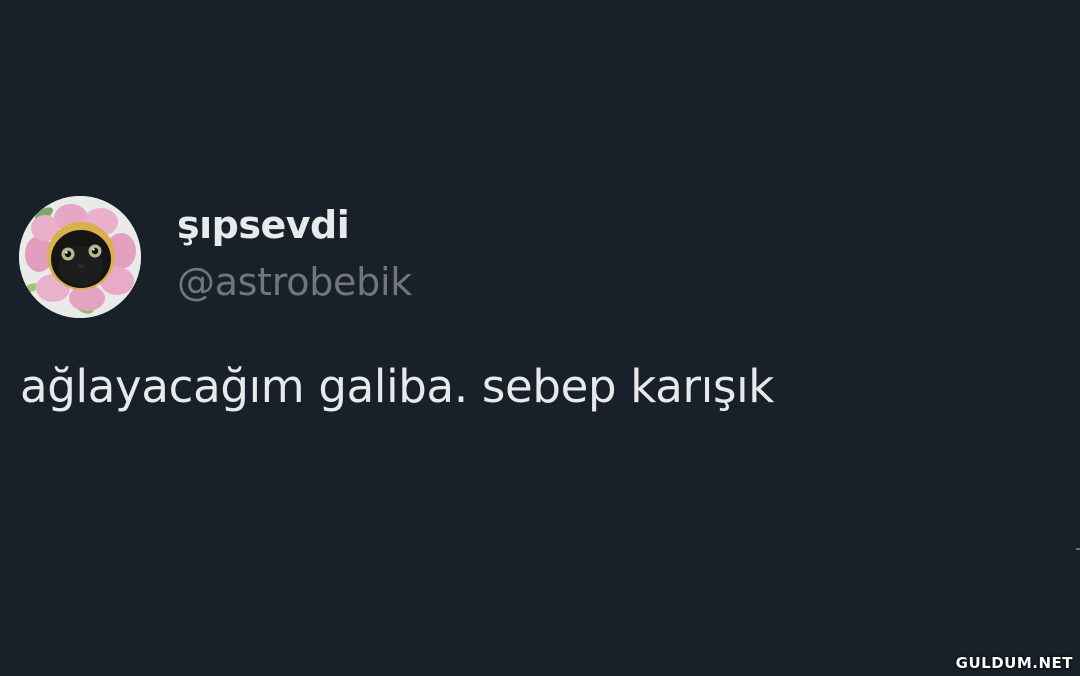  Describe the element at coordinates (1078, 549) in the screenshot. I see `edge-divider` at that location.